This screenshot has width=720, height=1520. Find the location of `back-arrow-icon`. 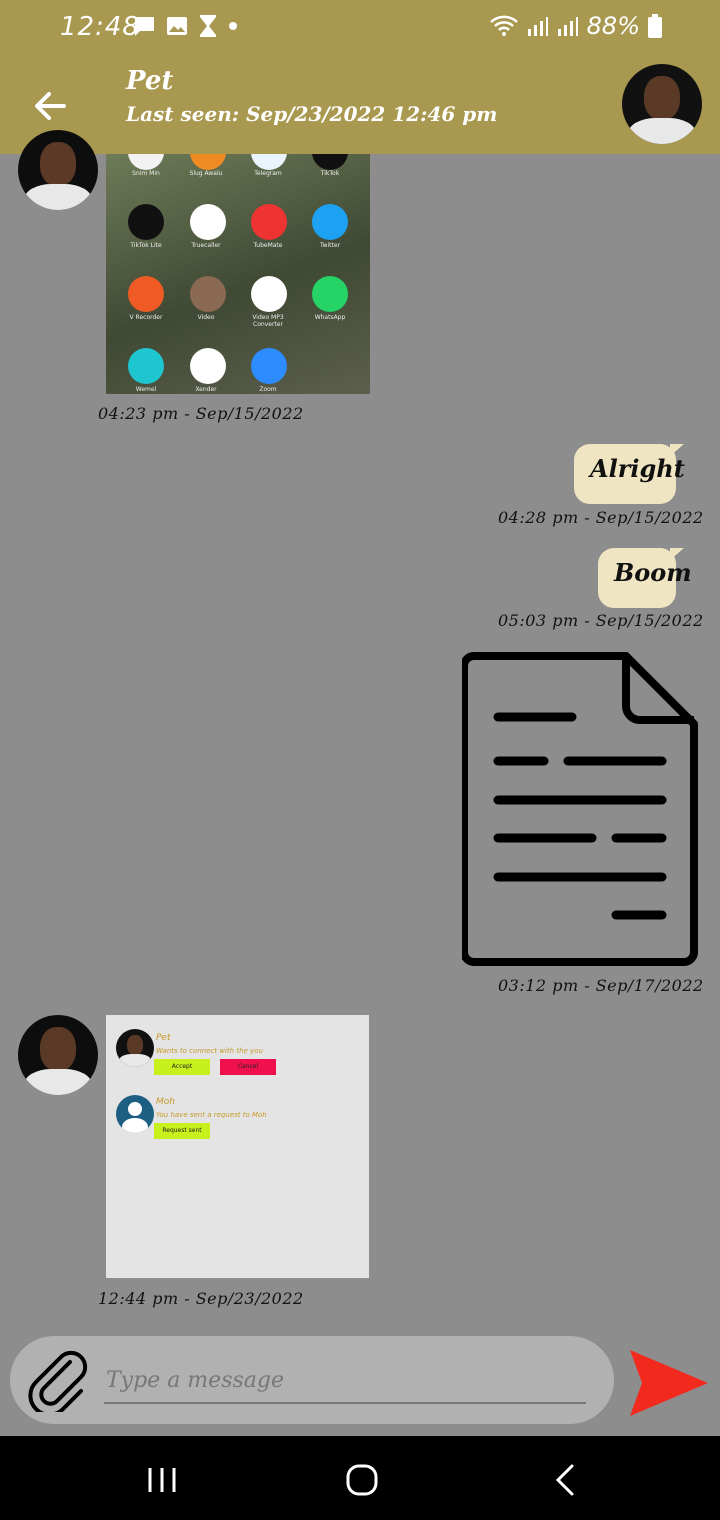

back-arrow-icon is located at coordinates (50, 106).